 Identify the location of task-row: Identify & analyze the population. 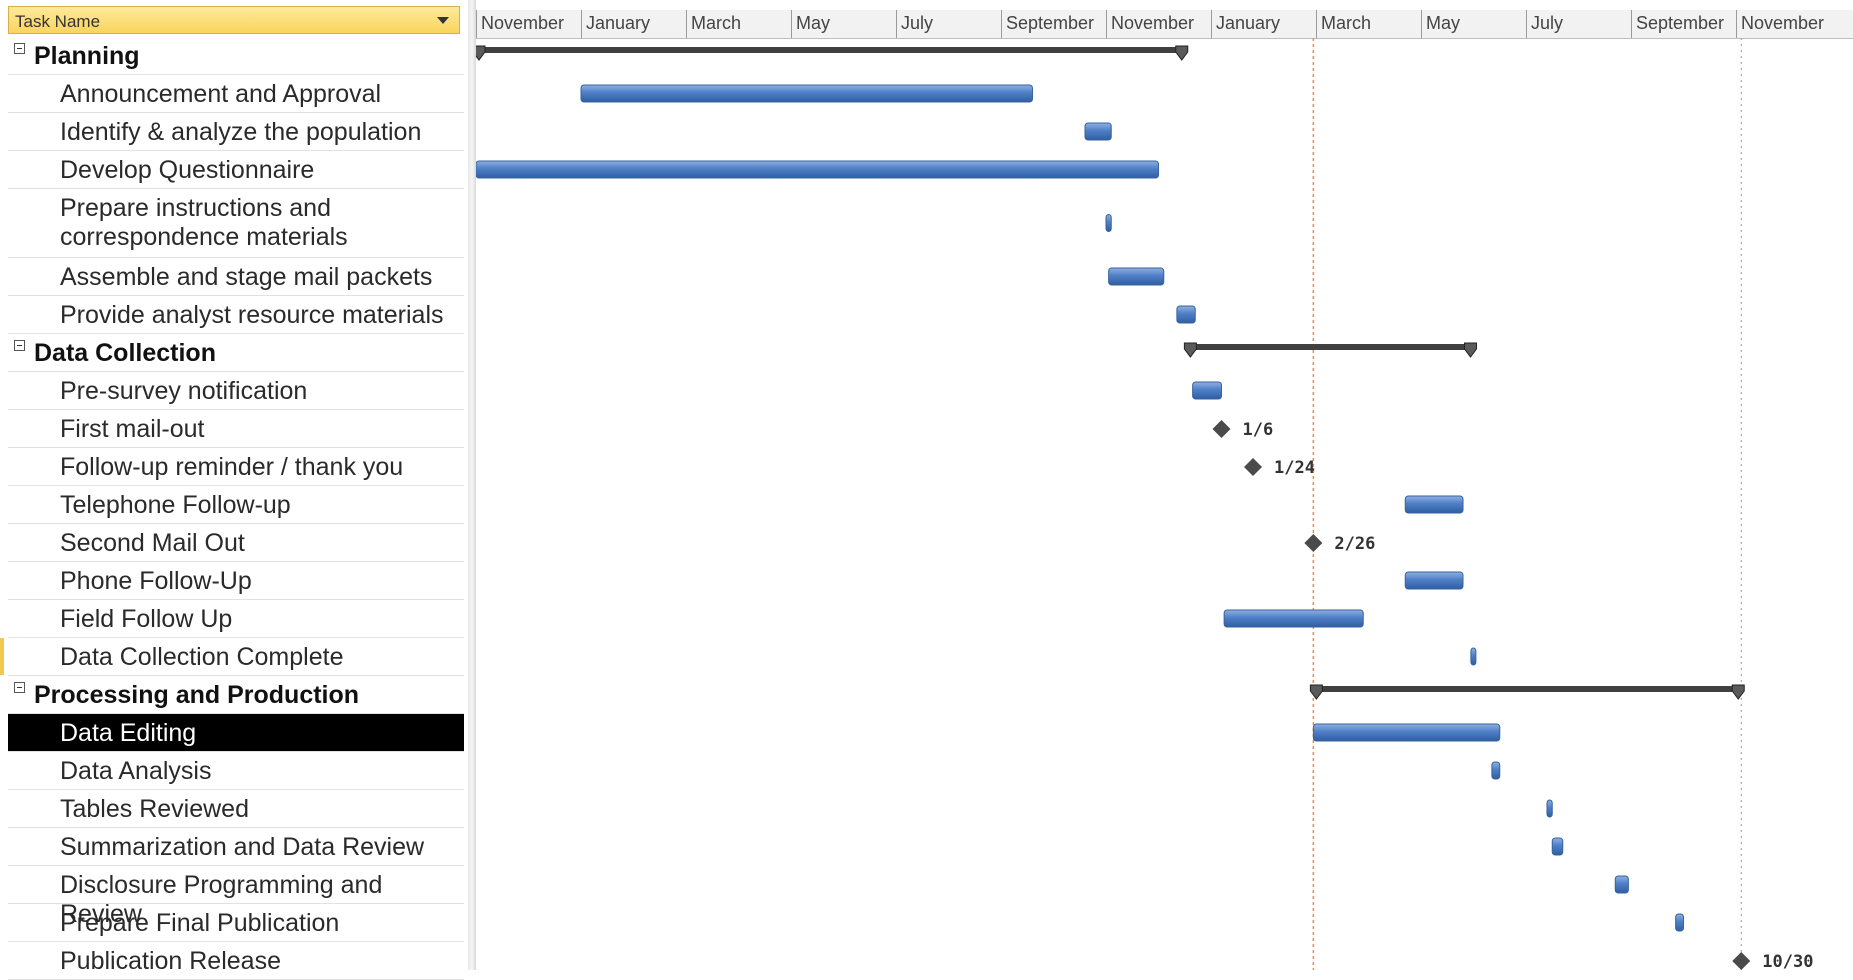
(236, 132).